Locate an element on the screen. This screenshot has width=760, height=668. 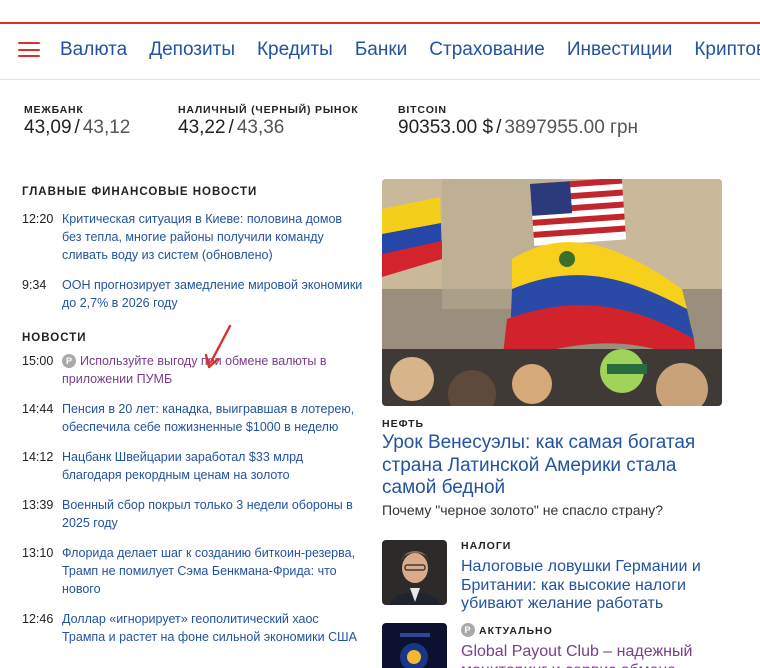
nav-item-banks: Банки is located at coordinates (381, 50).